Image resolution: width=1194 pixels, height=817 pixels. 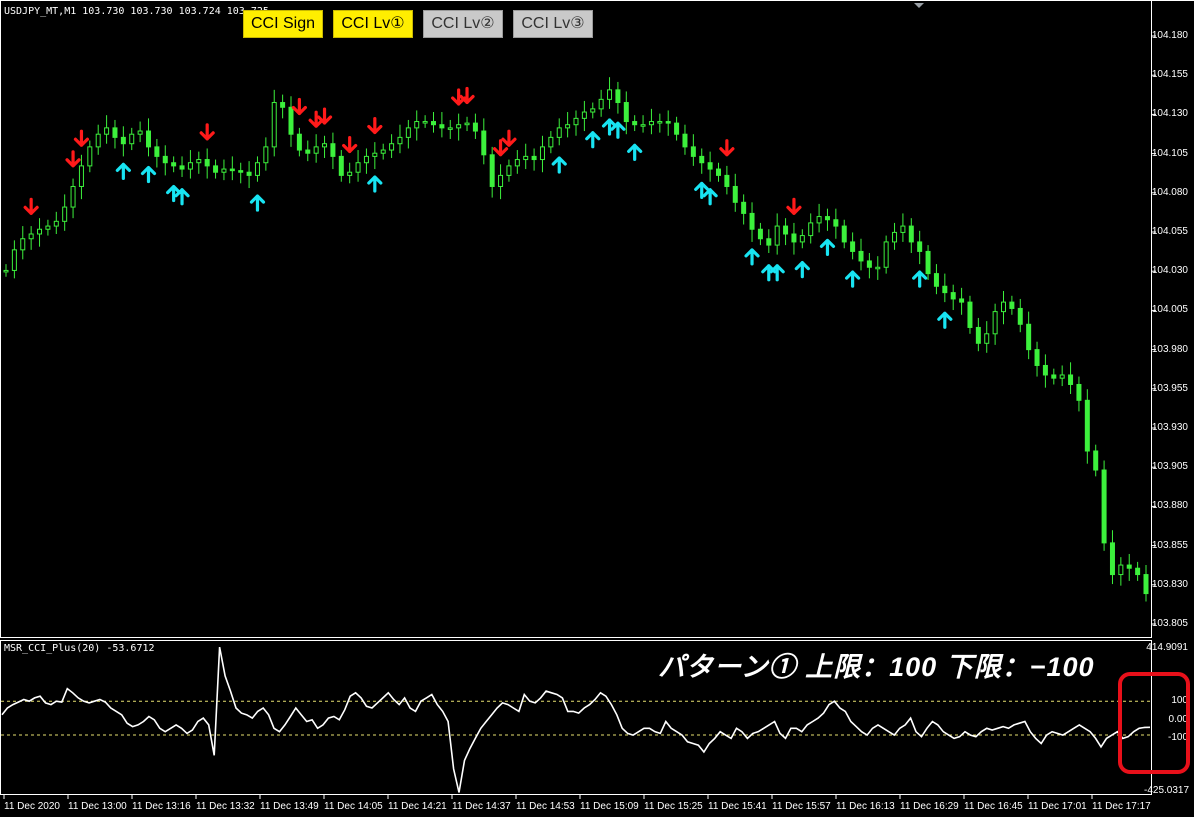 I want to click on price-label: 103.955, so click(x=1169, y=388).